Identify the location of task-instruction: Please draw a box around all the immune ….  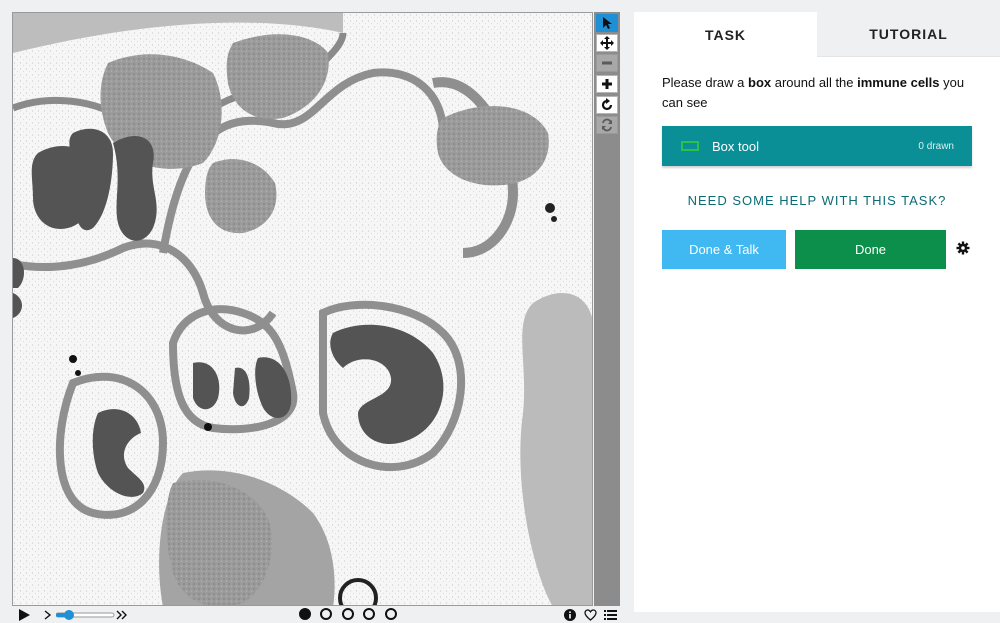
(822, 93).